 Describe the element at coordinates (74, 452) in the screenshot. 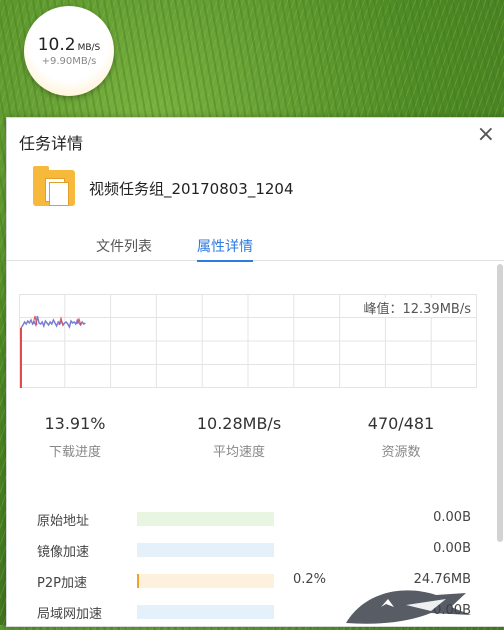

I see `stat-progress-label: 下载进度` at that location.